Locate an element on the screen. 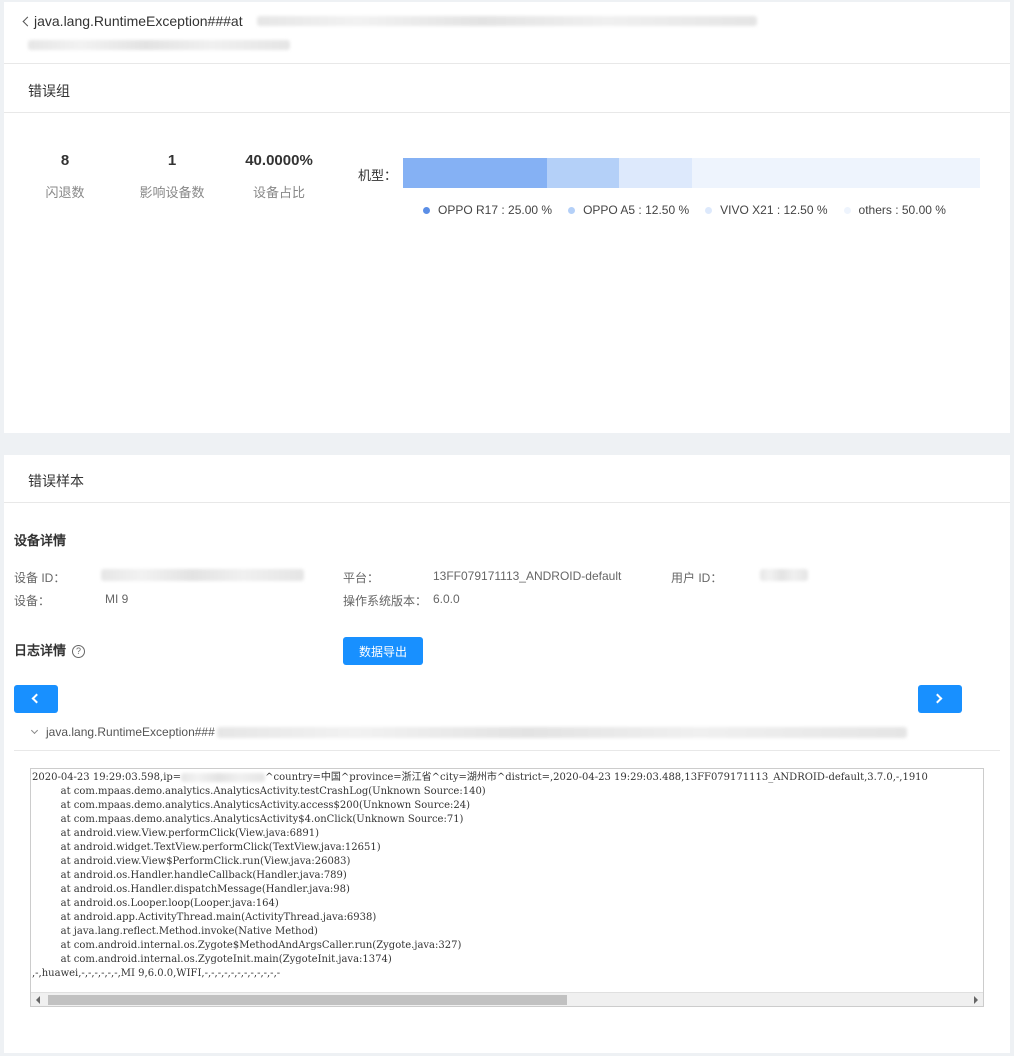 The image size is (1014, 1056). legend-label: OPPO A5 : 12.50 % is located at coordinates (636, 210).